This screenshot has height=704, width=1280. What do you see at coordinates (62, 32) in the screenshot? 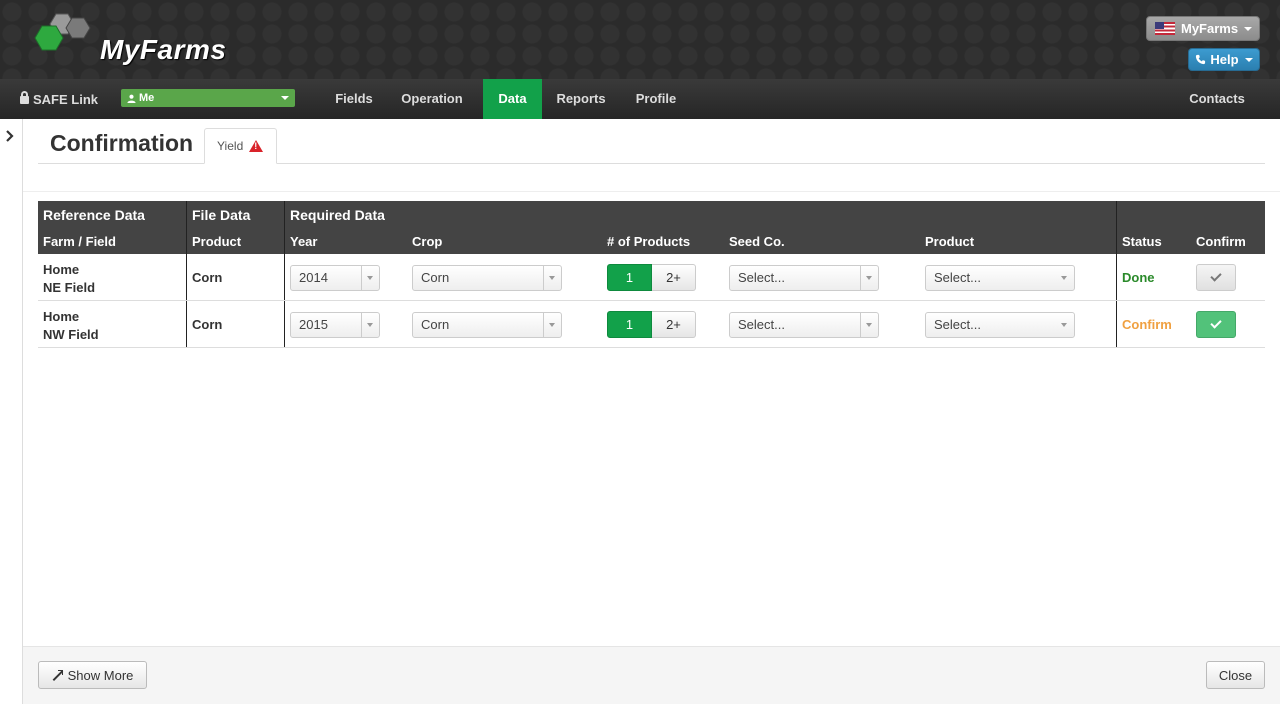
I see `logo-hexagons-icon` at bounding box center [62, 32].